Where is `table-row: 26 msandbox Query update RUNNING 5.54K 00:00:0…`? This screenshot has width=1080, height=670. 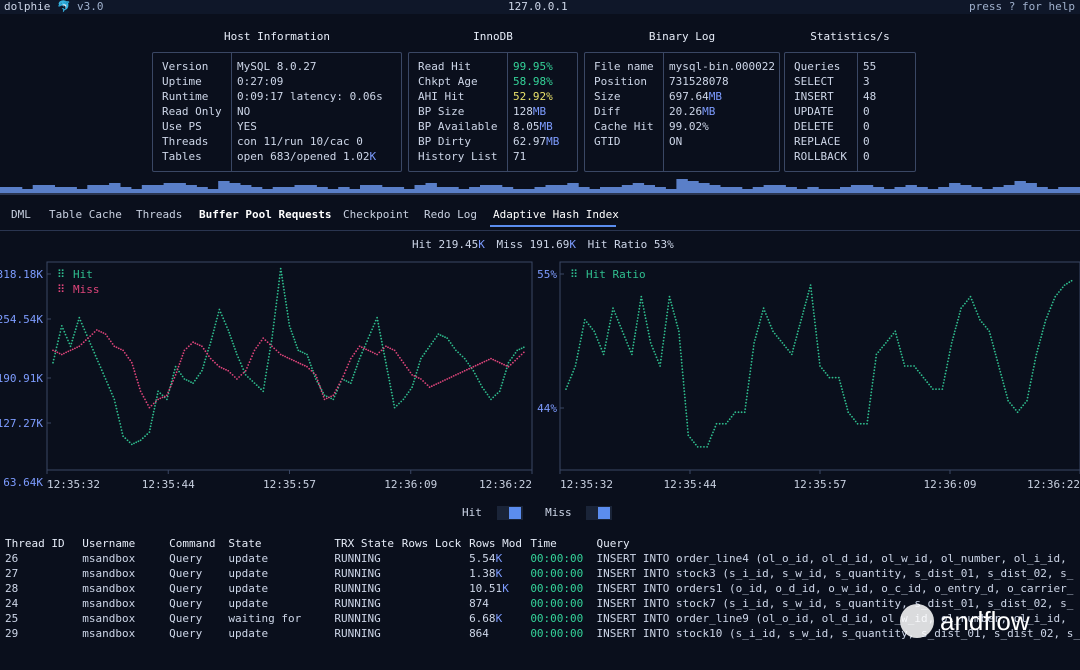 table-row: 26 msandbox Query update RUNNING 5.54K 00:00:0… is located at coordinates (542, 558).